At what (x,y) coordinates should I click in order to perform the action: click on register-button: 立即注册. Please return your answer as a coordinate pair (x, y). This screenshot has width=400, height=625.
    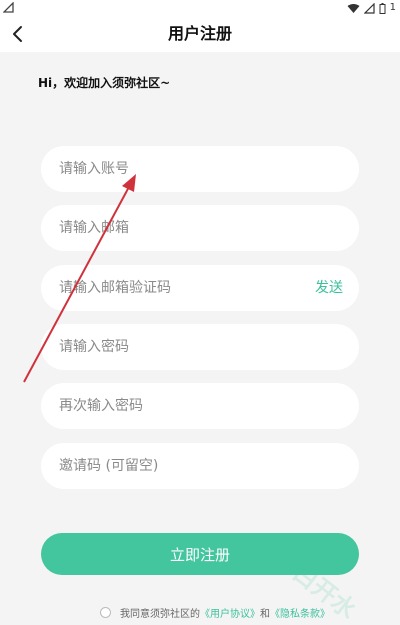
    Looking at the image, I should click on (200, 554).